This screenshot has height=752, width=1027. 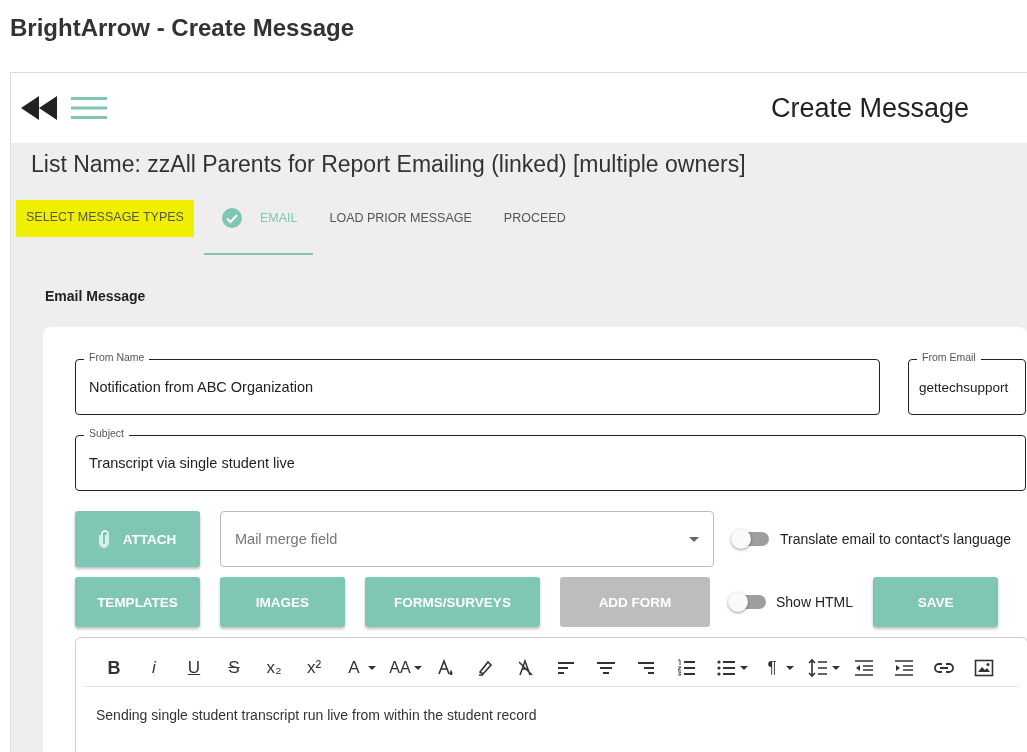 I want to click on step-tab: LOAD PRIOR MESSAGE, so click(x=400, y=219).